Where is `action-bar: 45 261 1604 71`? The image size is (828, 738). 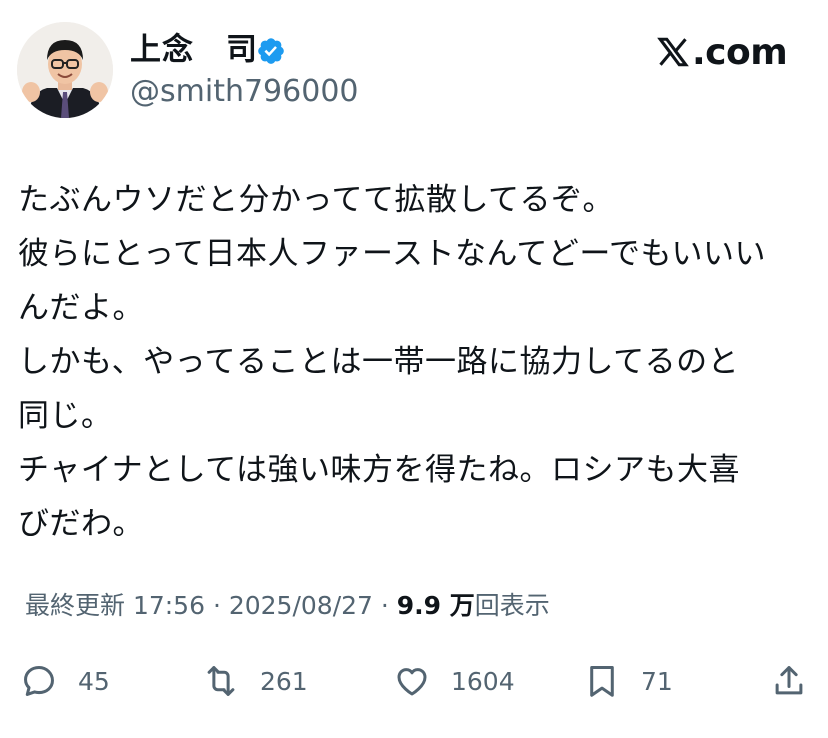
action-bar: 45 261 1604 71 is located at coordinates (414, 681).